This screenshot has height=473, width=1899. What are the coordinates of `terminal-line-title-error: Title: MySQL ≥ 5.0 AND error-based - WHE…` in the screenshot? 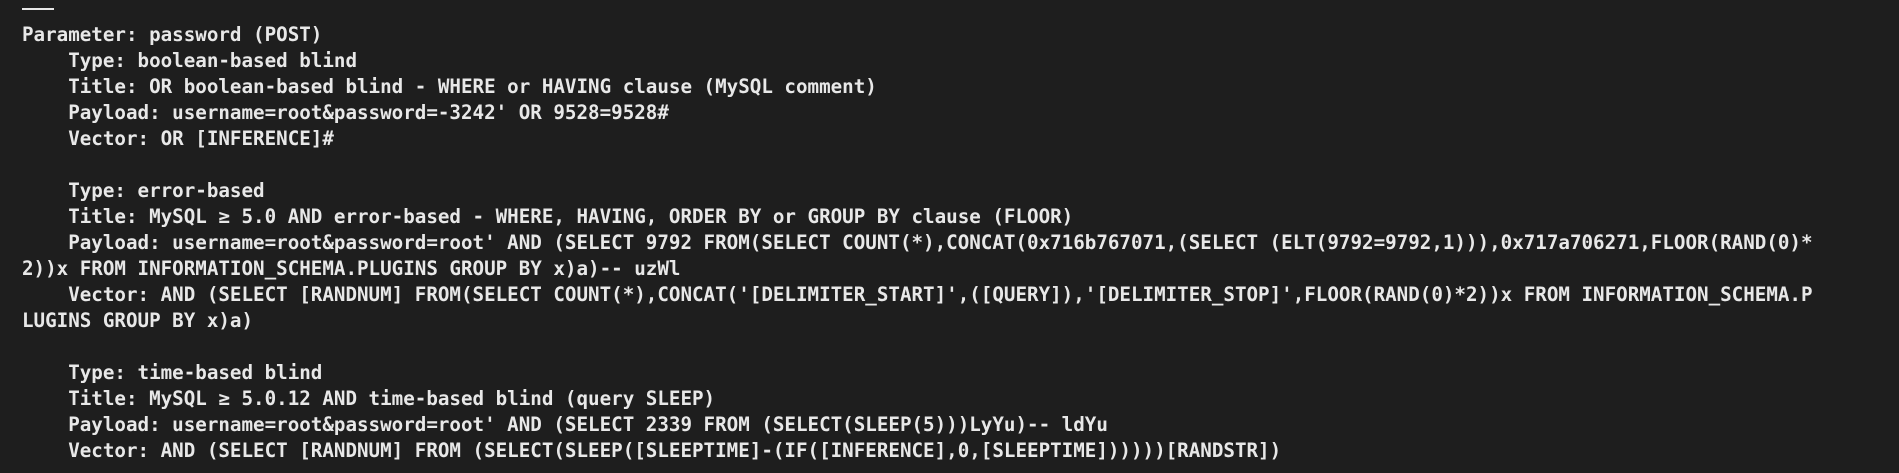 It's located at (548, 216).